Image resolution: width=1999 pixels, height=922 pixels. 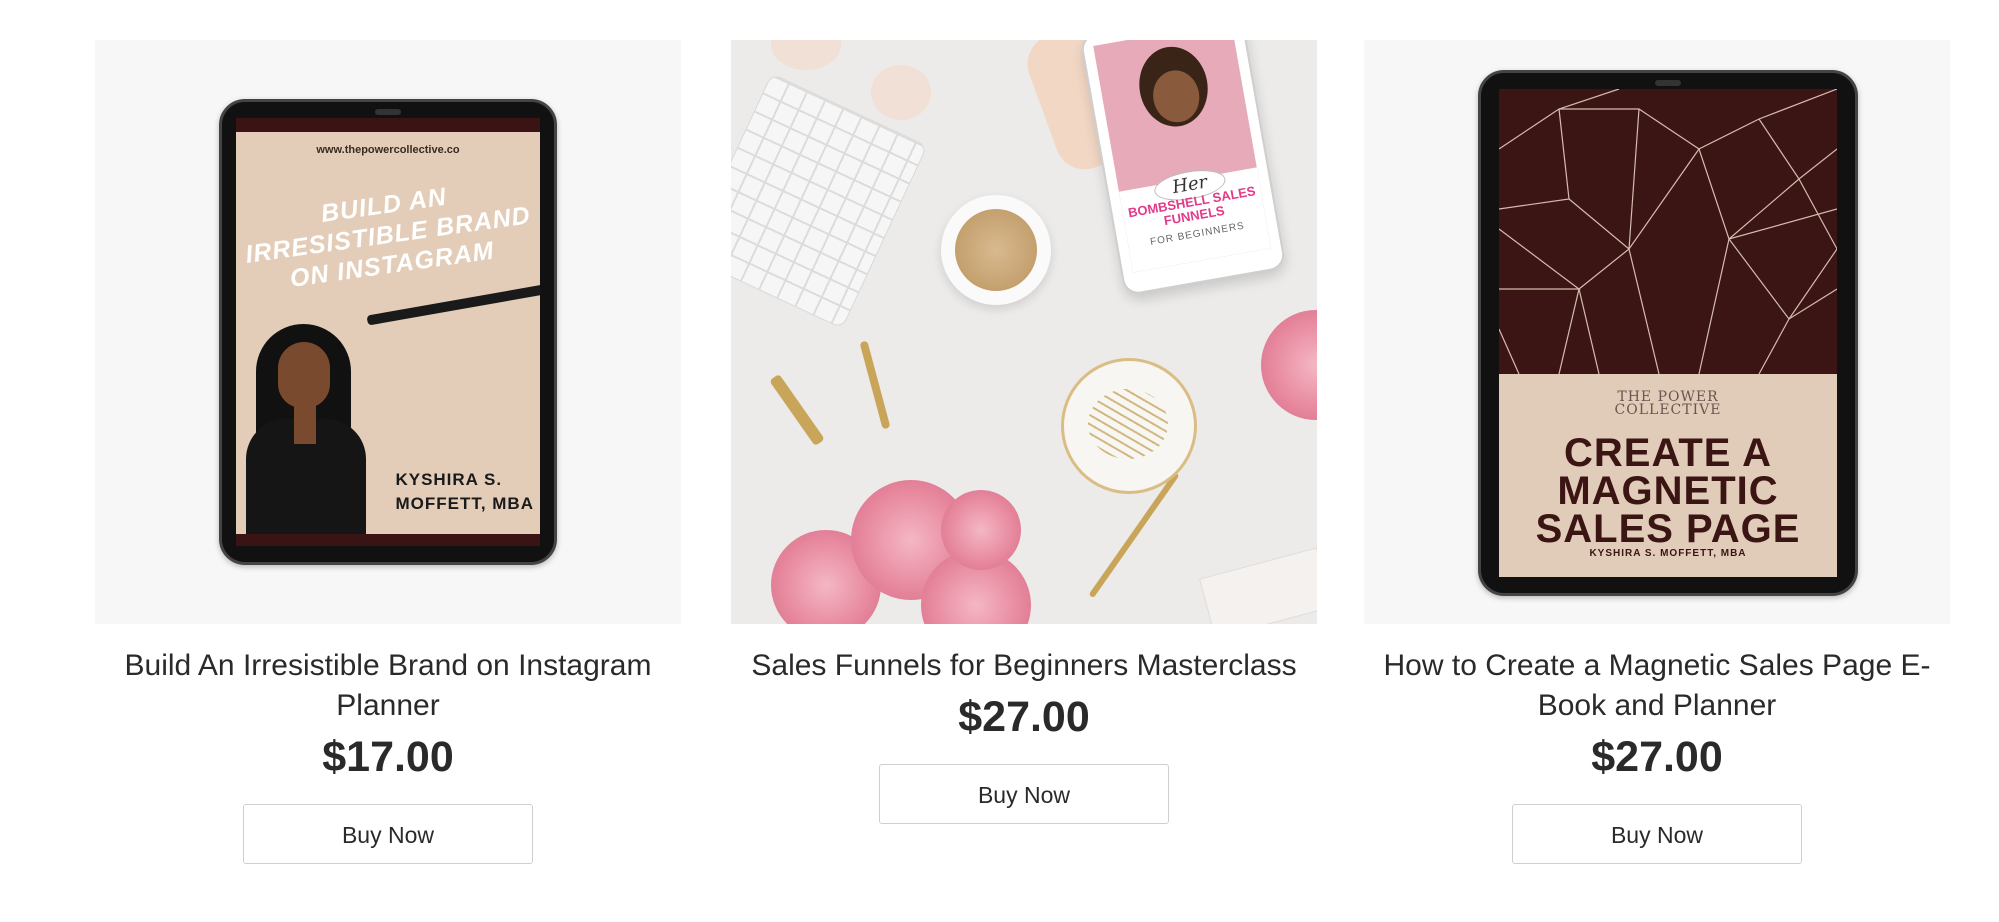 I want to click on author-face, so click(x=304, y=375).